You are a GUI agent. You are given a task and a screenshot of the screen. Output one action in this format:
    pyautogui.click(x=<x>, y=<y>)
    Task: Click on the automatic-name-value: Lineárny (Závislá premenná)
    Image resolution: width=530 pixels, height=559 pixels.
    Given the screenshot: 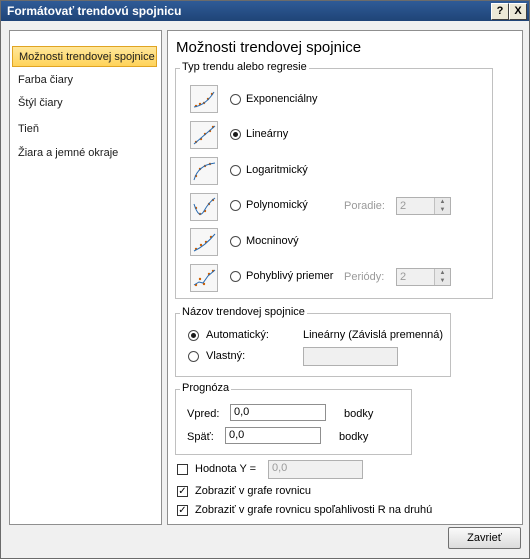 What is the action you would take?
    pyautogui.click(x=373, y=335)
    